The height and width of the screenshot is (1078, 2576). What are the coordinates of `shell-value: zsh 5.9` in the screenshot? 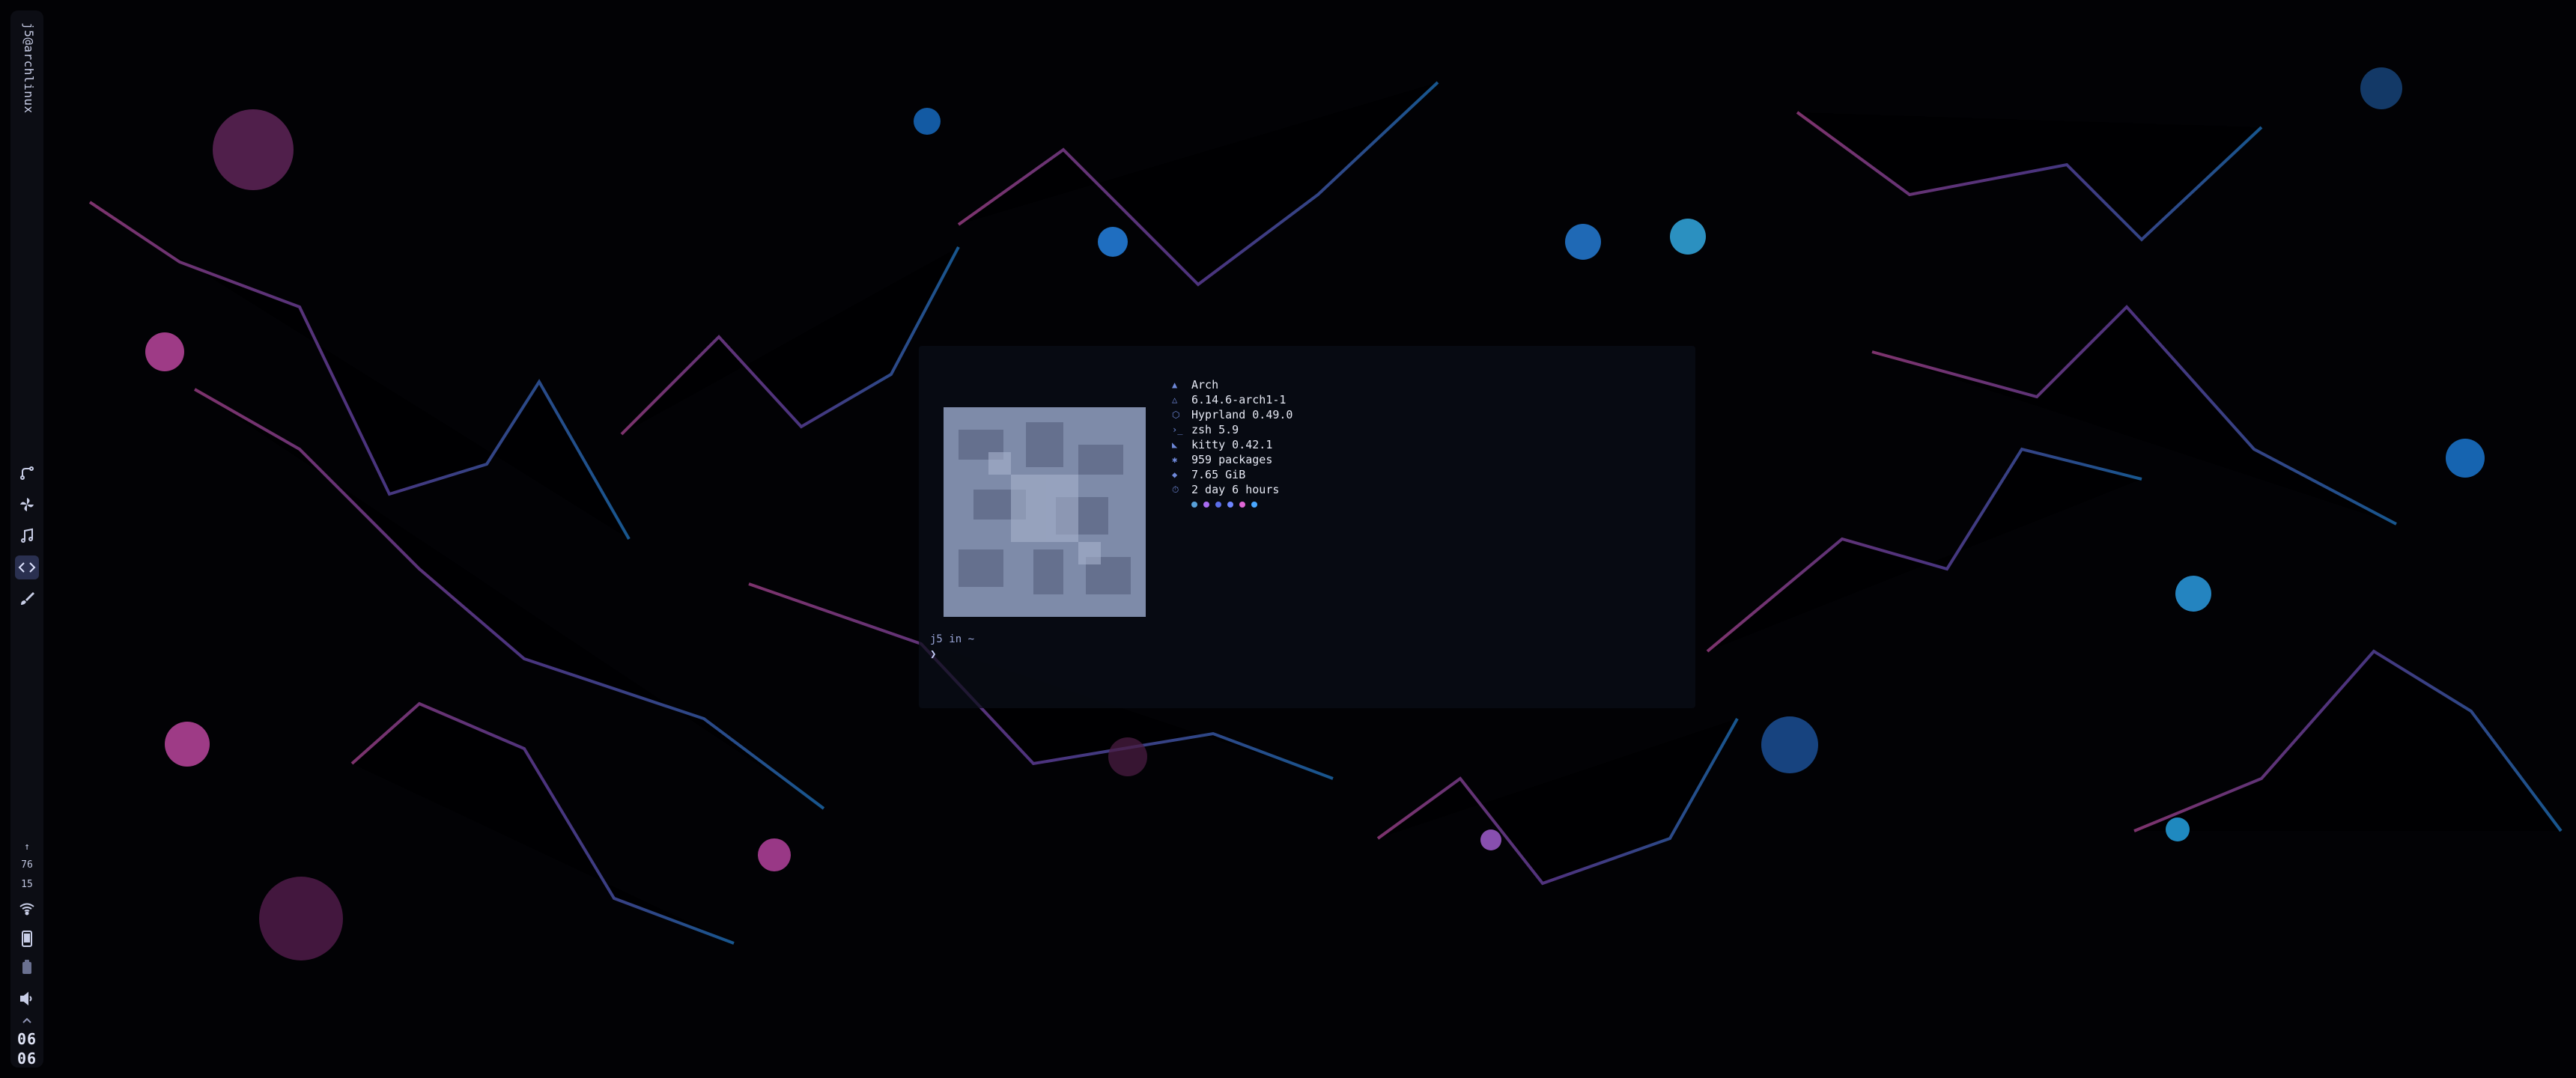 It's located at (1215, 429).